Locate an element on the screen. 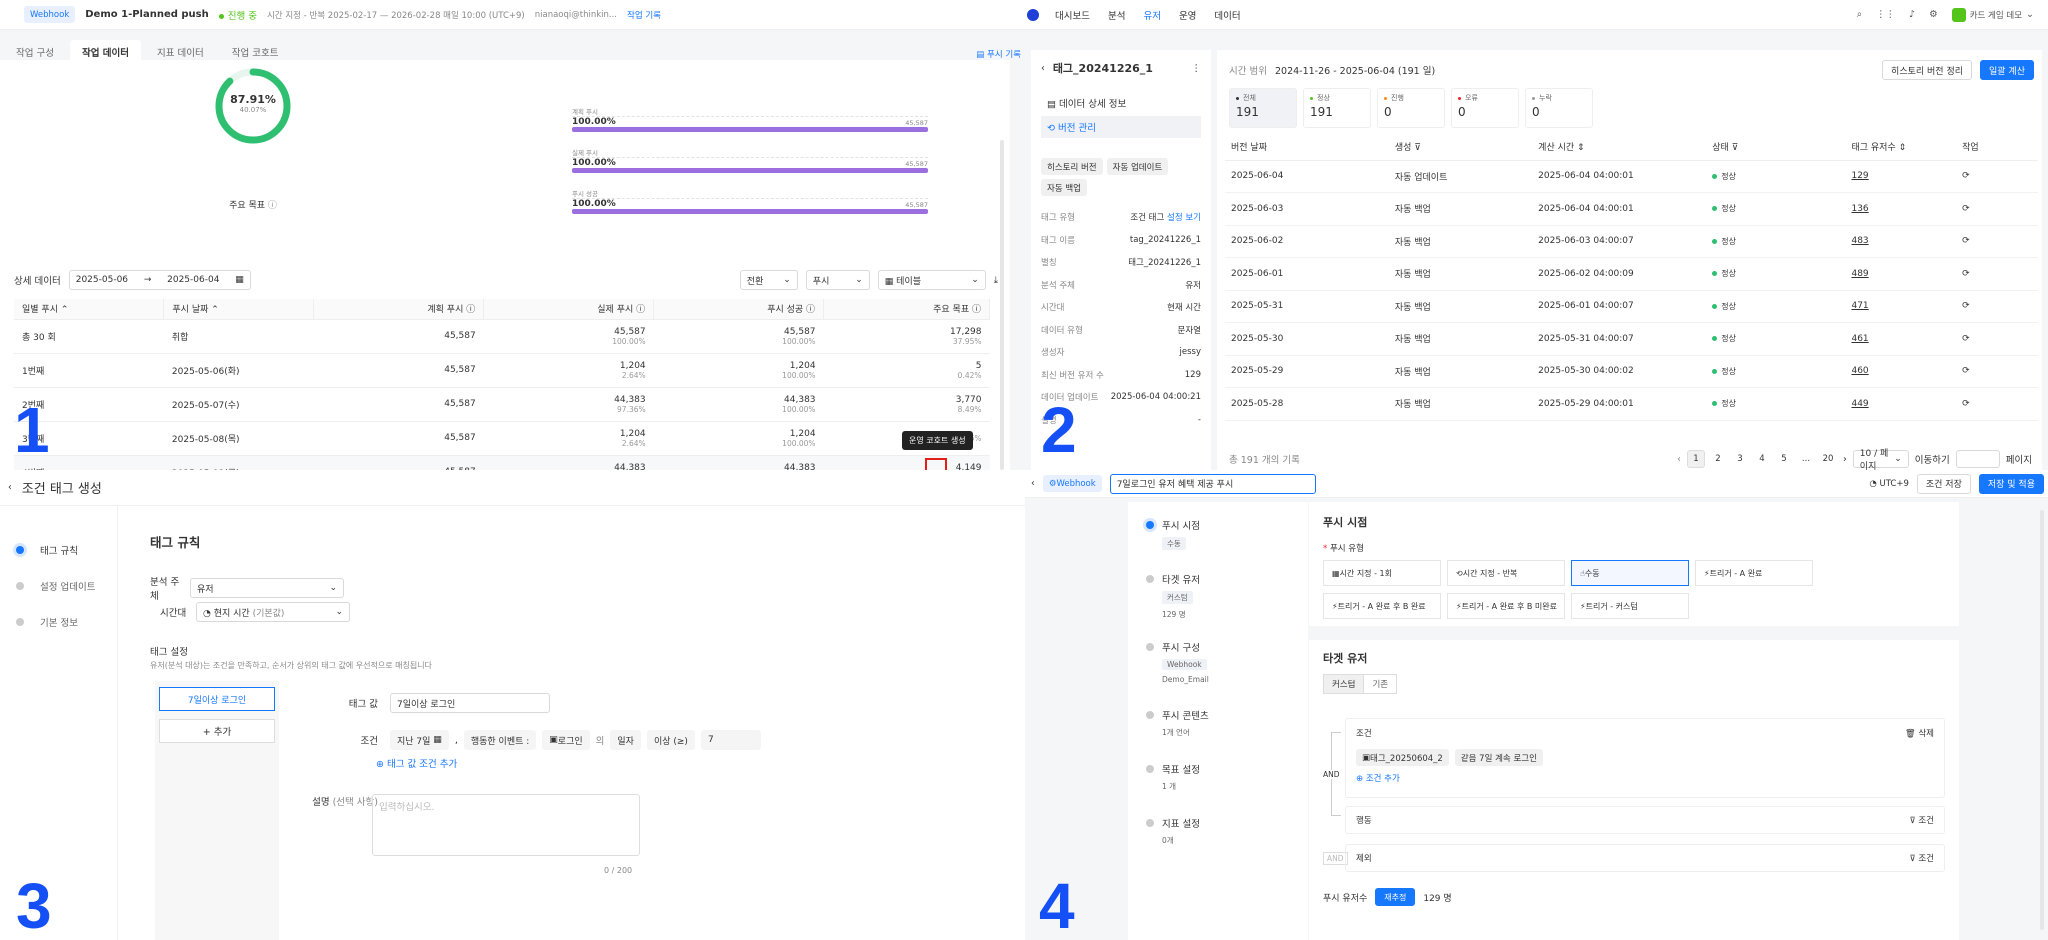  column-header: 계획 푸시 ⓘ is located at coordinates (399, 309).